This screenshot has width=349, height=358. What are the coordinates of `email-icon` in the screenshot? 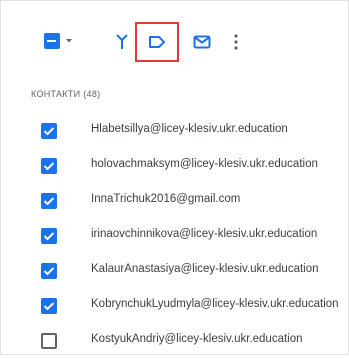 It's located at (202, 42).